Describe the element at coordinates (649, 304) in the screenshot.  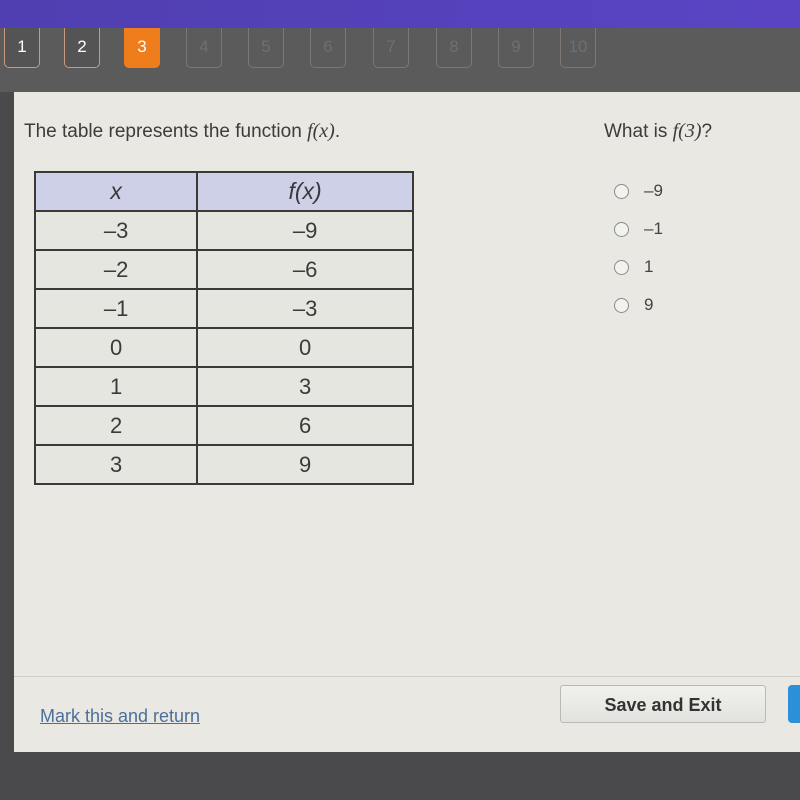
I see `option-label: 9` at that location.